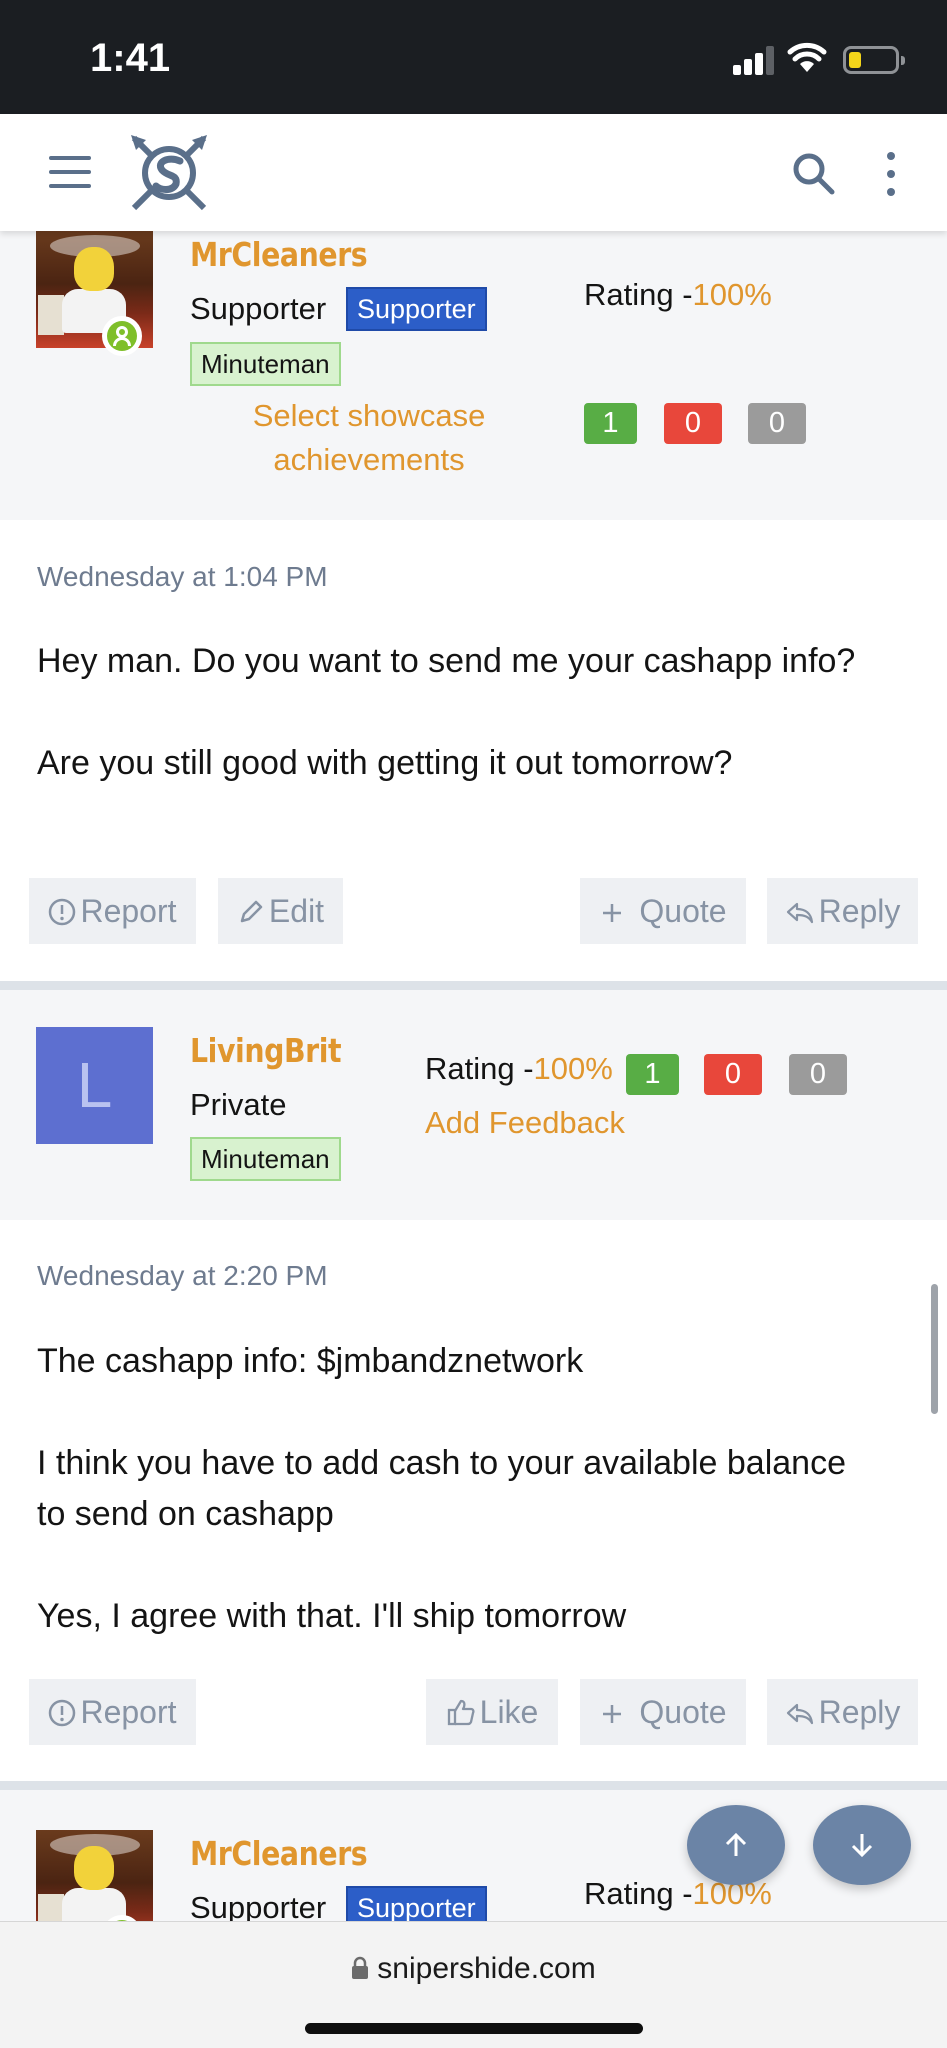 This screenshot has height=2048, width=947. Describe the element at coordinates (122, 336) in the screenshot. I see `online-status-icon` at that location.